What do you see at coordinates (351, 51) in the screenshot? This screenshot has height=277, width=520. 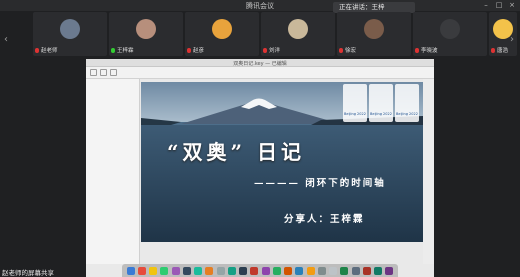 I see `participant-name-text: 徐宏` at bounding box center [351, 51].